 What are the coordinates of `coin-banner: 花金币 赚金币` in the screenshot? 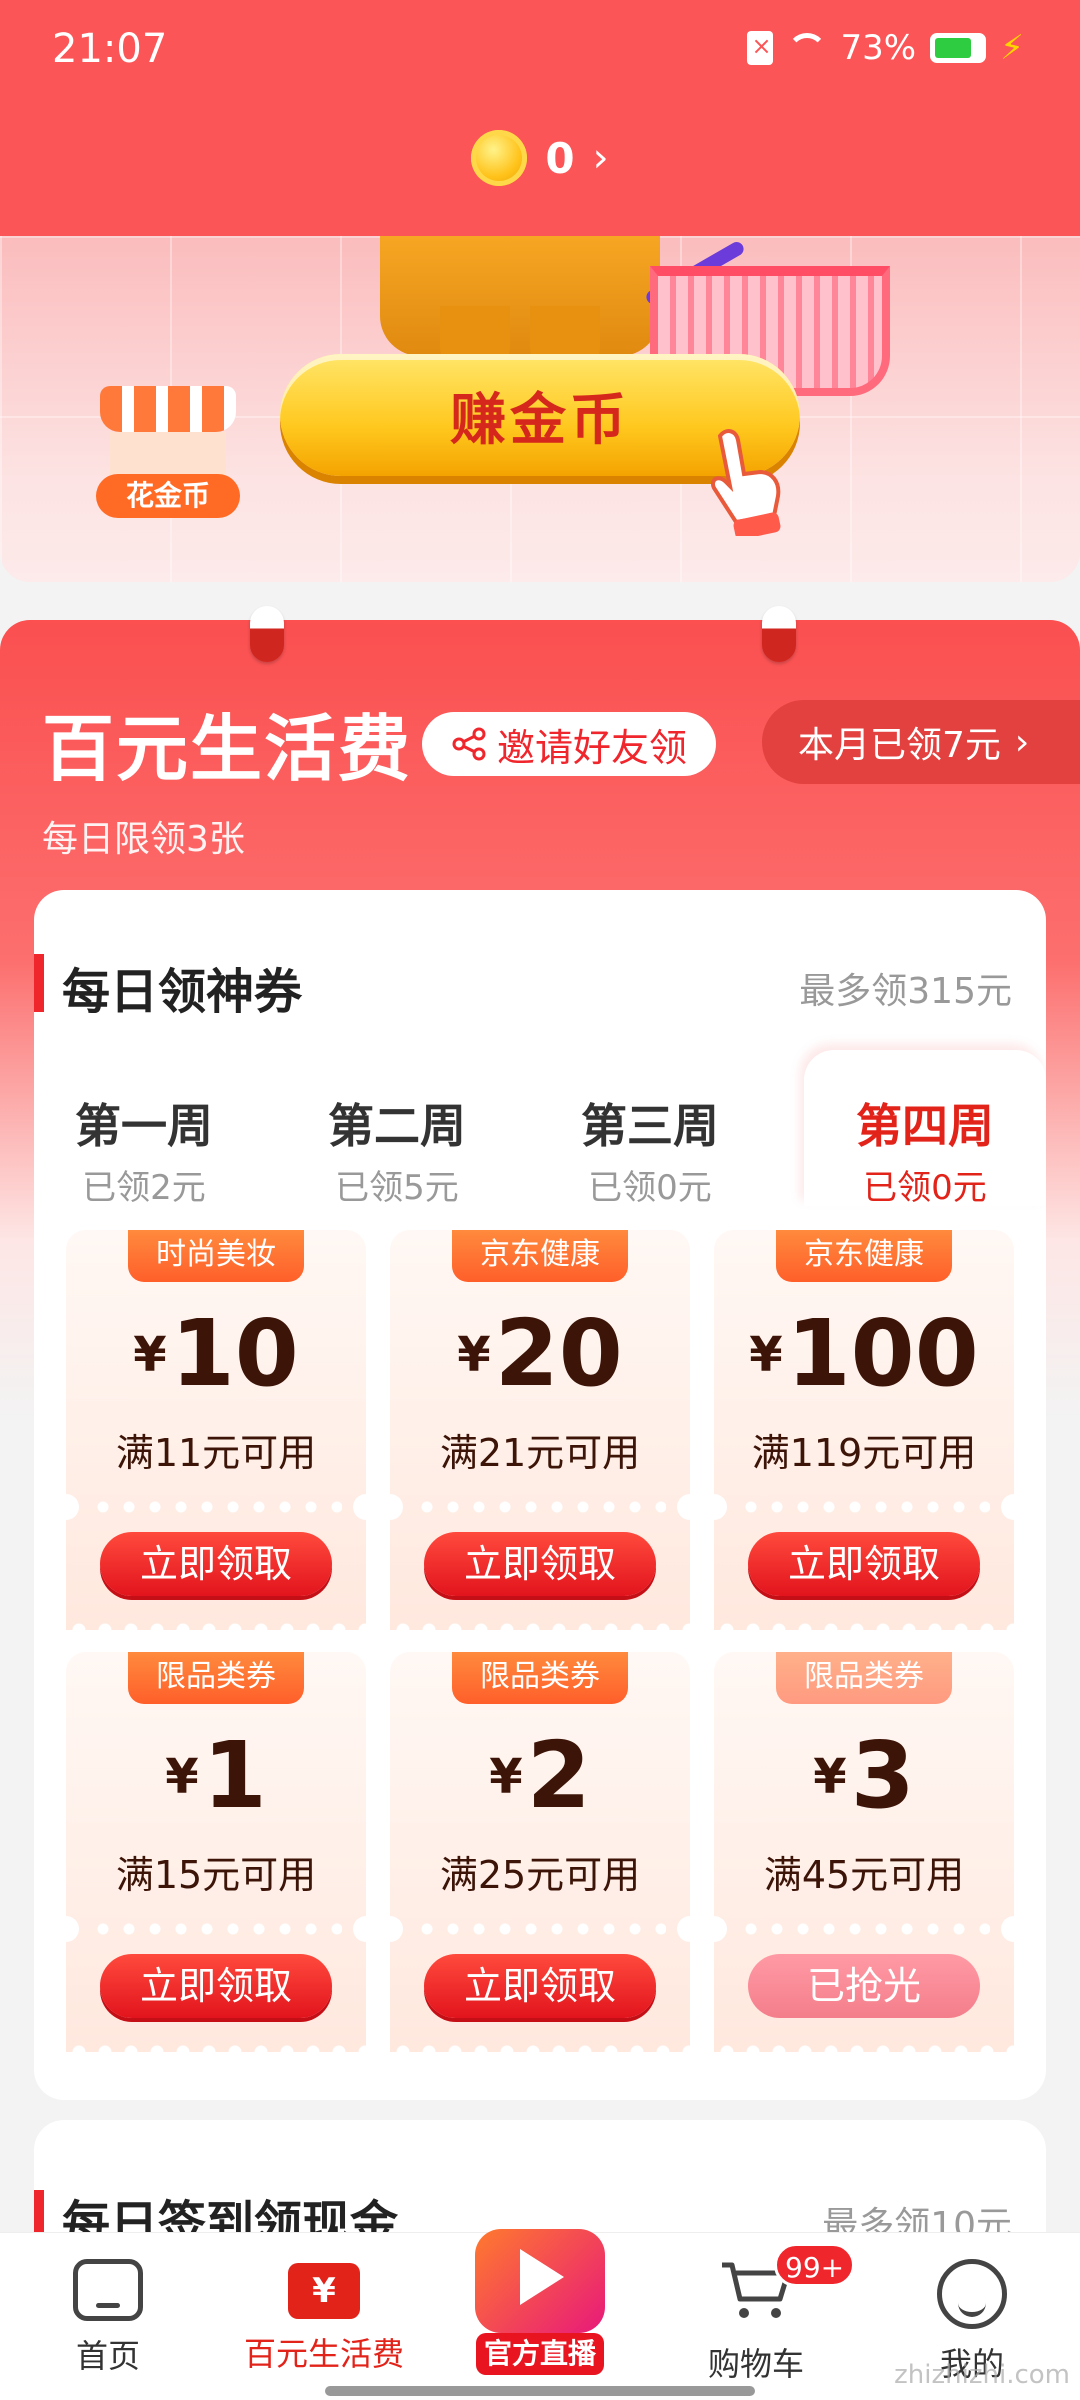 It's located at (540, 409).